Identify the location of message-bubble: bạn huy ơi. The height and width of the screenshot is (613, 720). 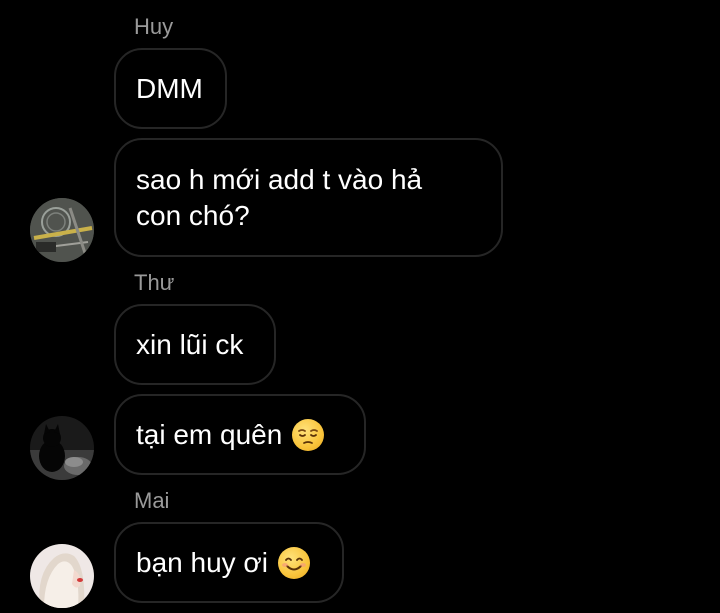
(229, 562).